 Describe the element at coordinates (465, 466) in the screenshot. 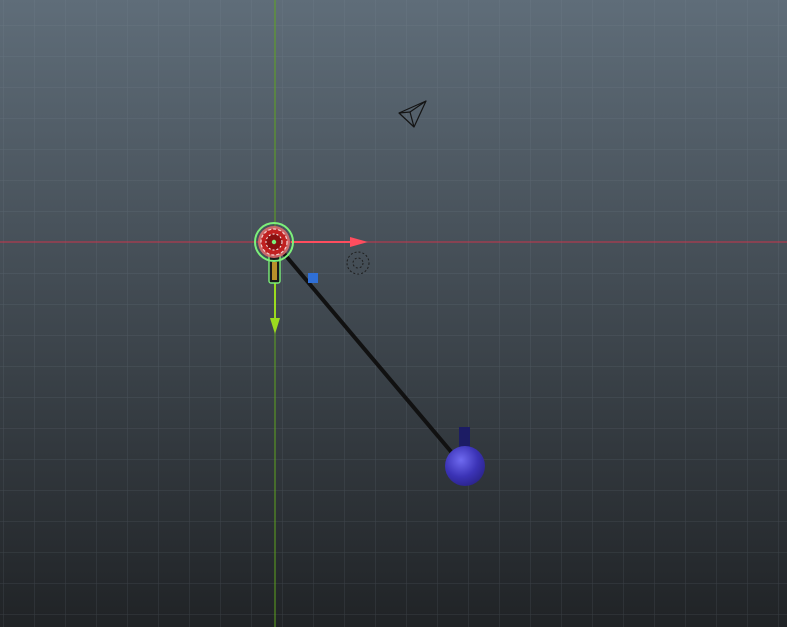

I see `sphere-icon` at that location.